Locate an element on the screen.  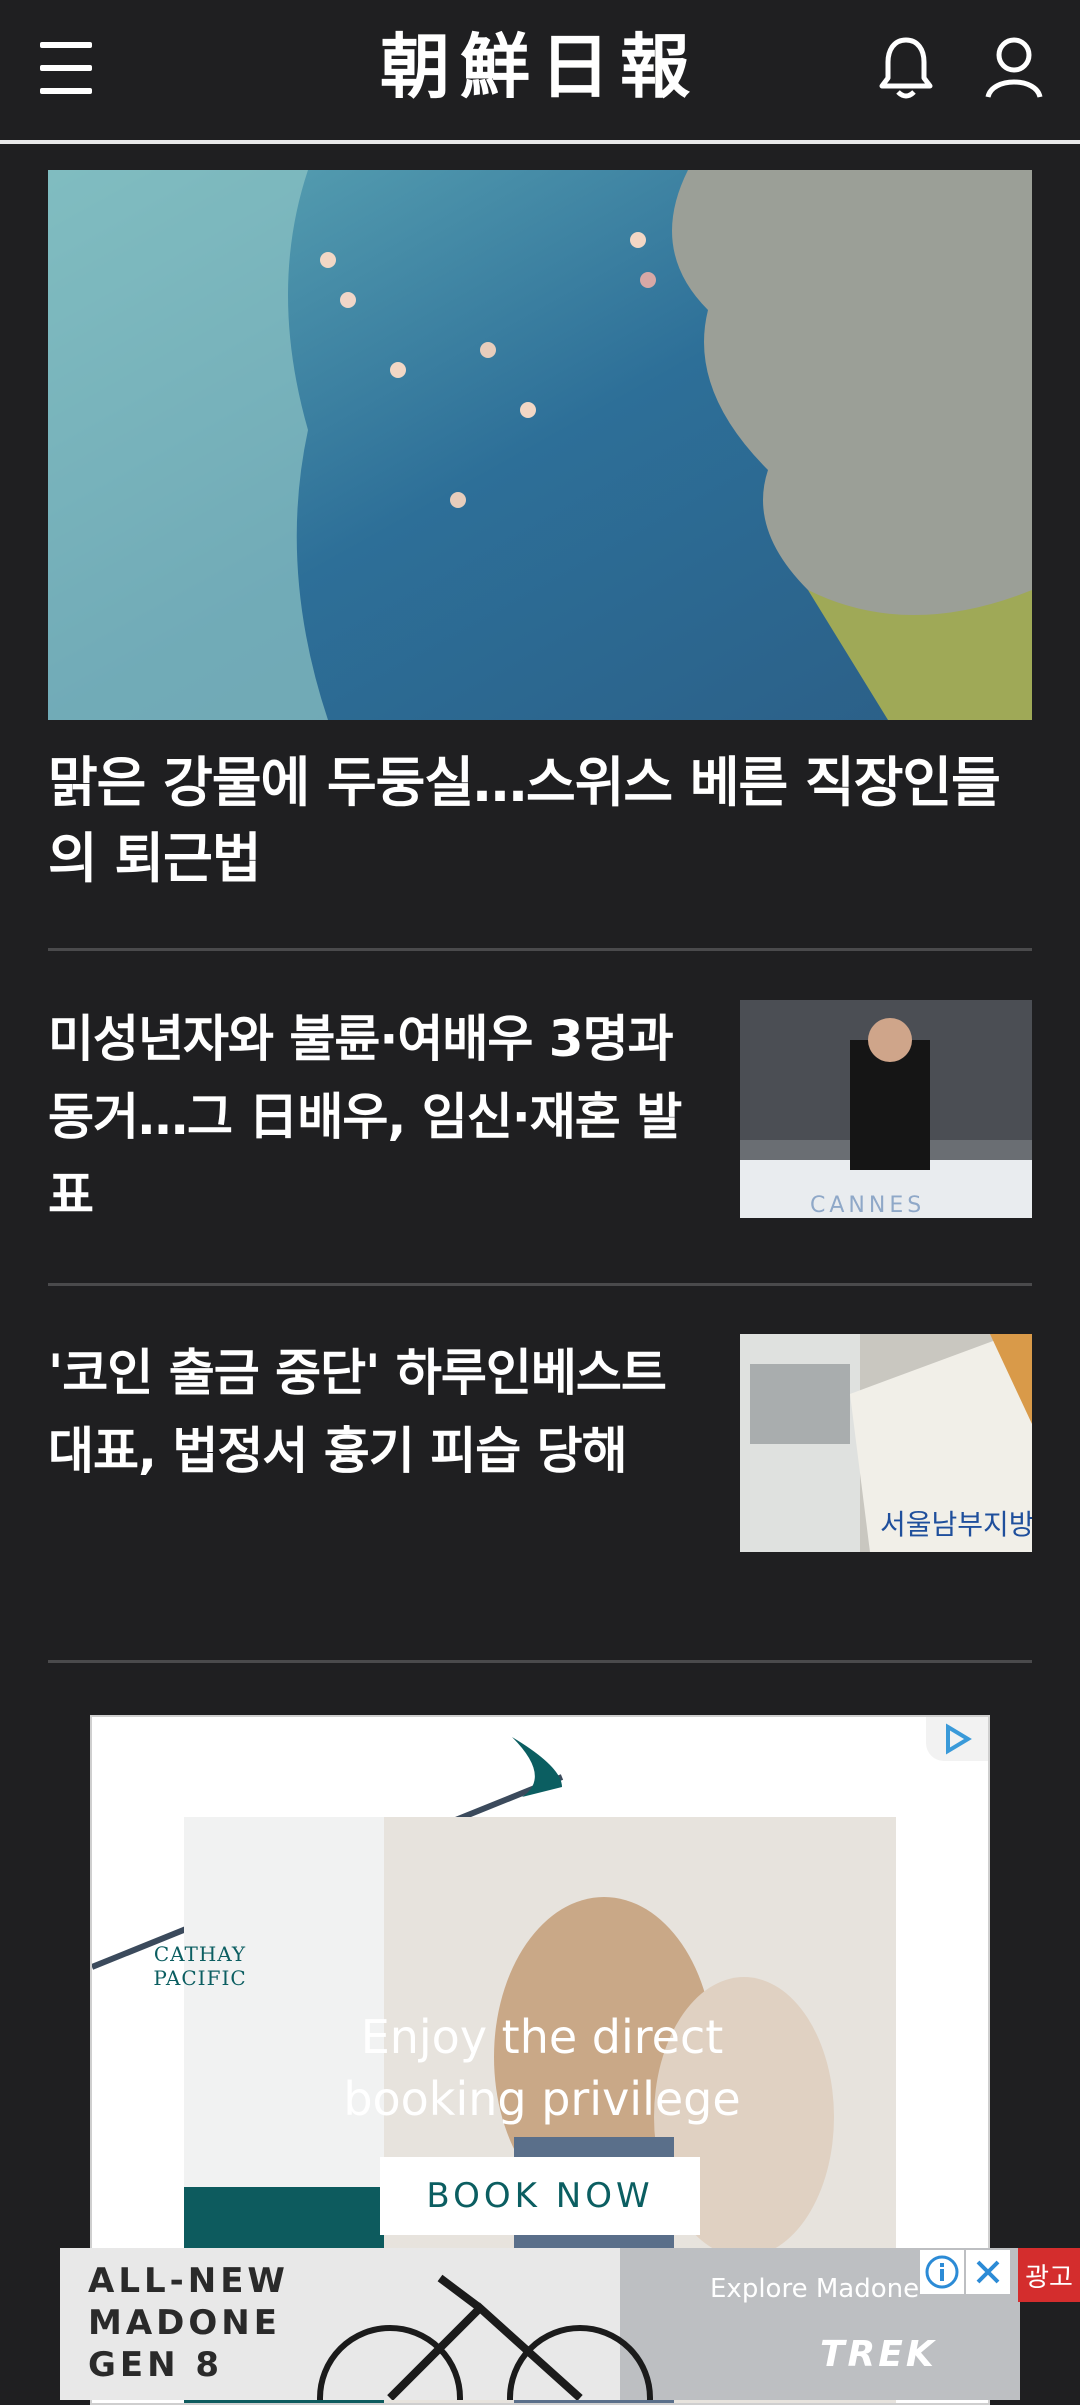
top-header: 朝鮮日報 is located at coordinates (540, 72).